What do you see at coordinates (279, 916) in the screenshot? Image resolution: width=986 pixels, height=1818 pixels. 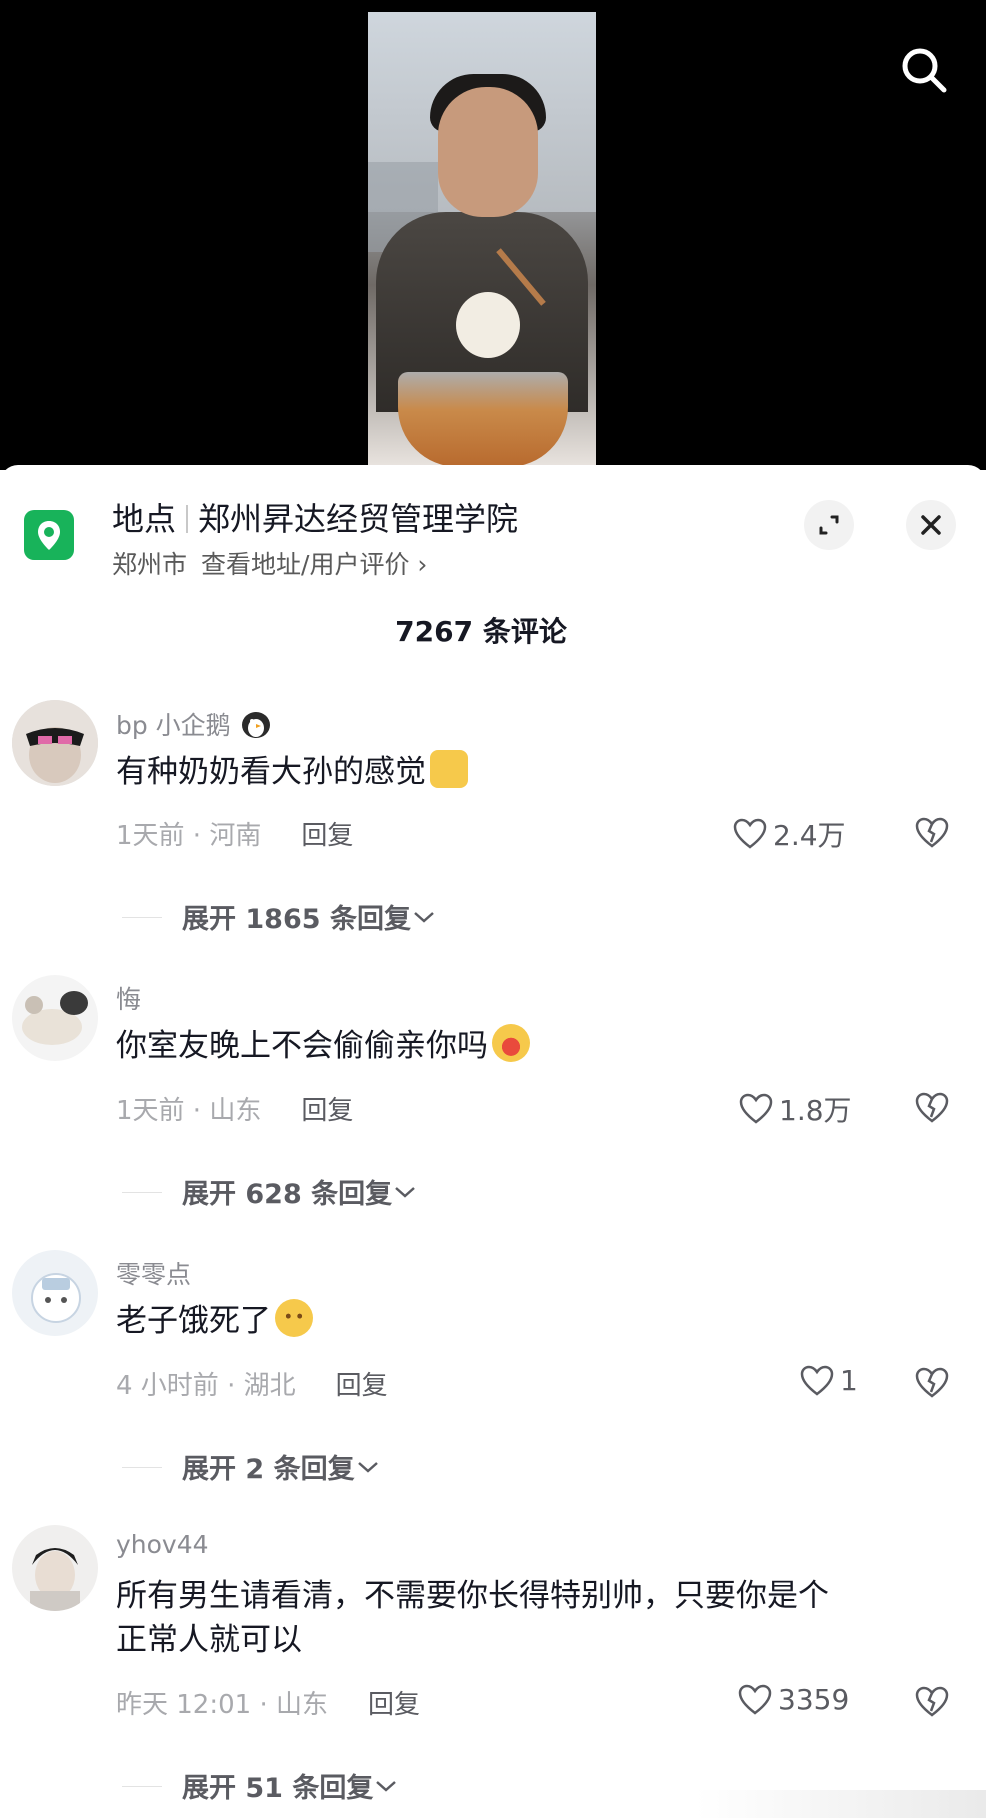 I see `expand-replies-button: 展开 1865 条回复` at bounding box center [279, 916].